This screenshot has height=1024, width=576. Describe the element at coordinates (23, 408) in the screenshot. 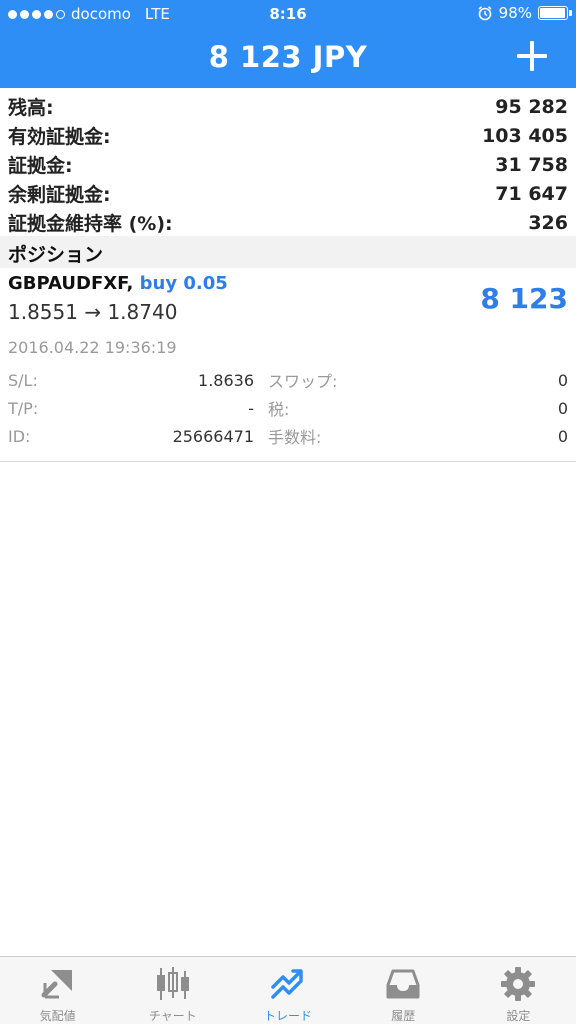

I see `detail-label: T/P:` at that location.